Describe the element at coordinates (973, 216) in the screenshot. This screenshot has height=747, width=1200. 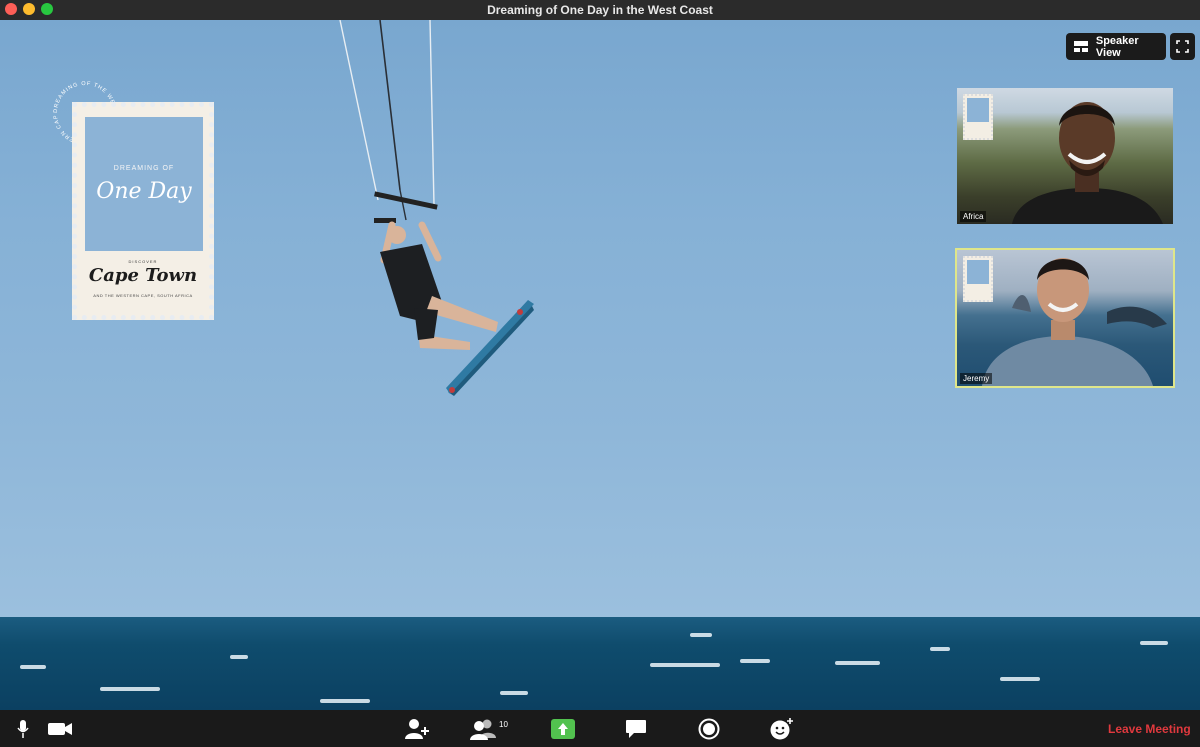
I see `participant-name-label: Africa` at that location.